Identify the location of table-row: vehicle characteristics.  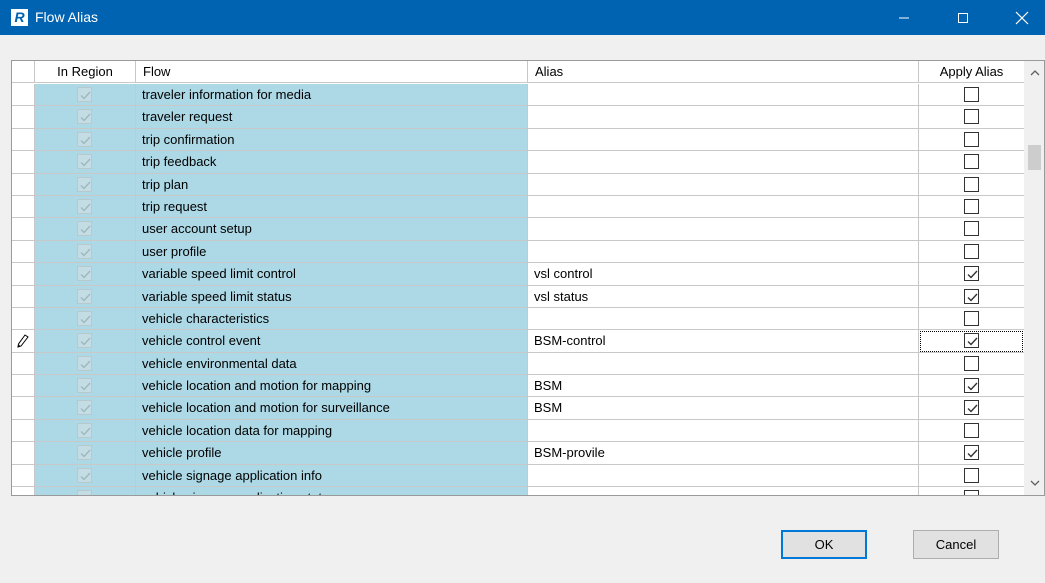
(518, 319).